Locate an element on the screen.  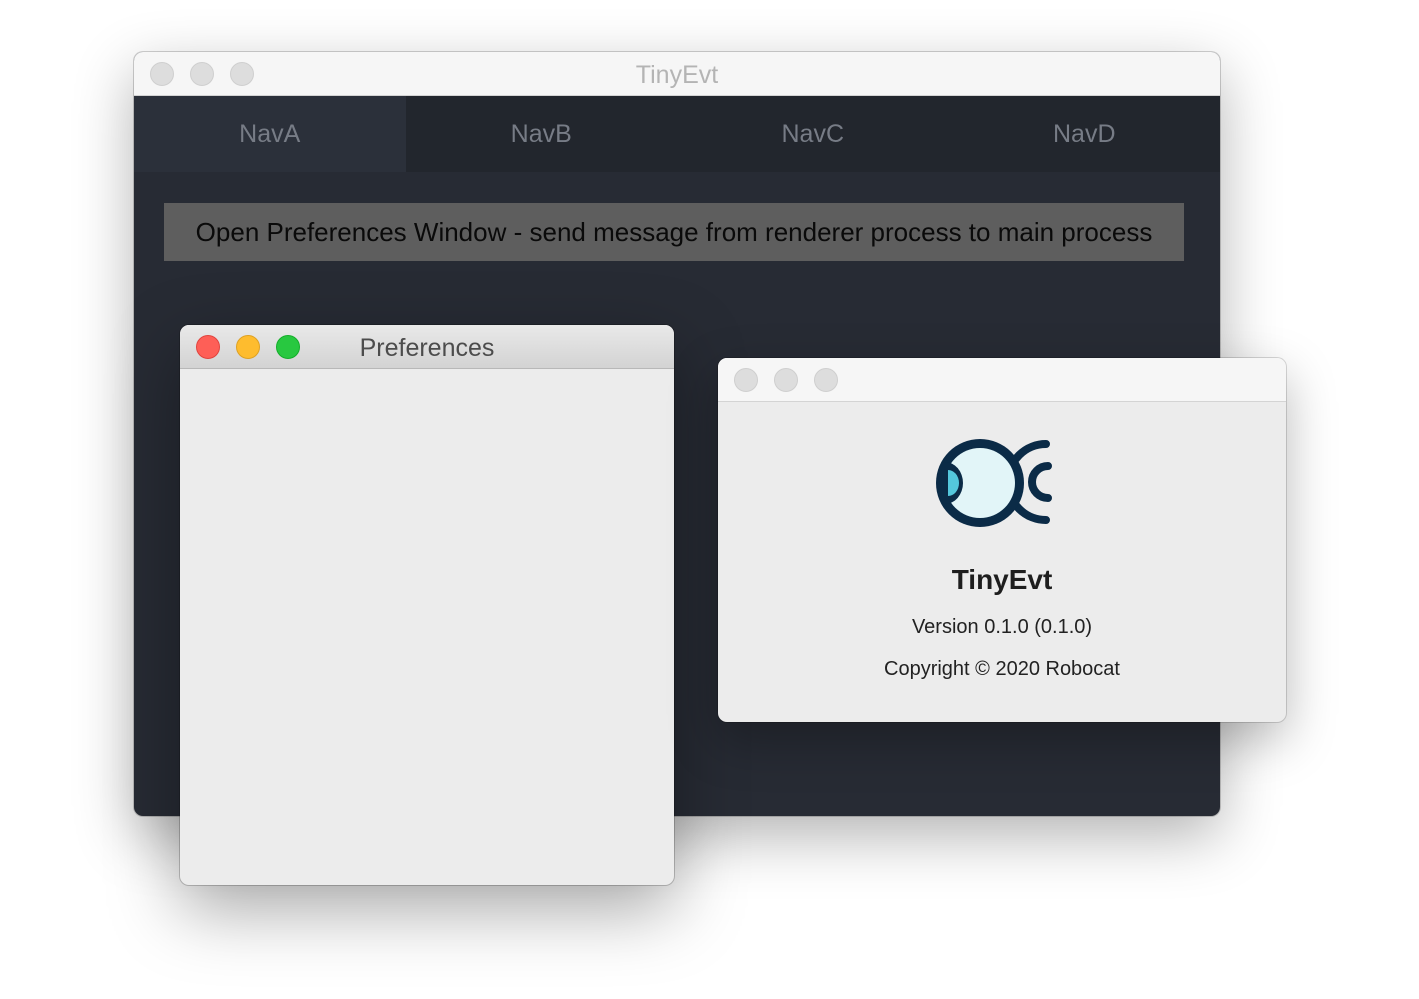
about-version: Version 0.1.0 (0.1.0) is located at coordinates (1002, 627).